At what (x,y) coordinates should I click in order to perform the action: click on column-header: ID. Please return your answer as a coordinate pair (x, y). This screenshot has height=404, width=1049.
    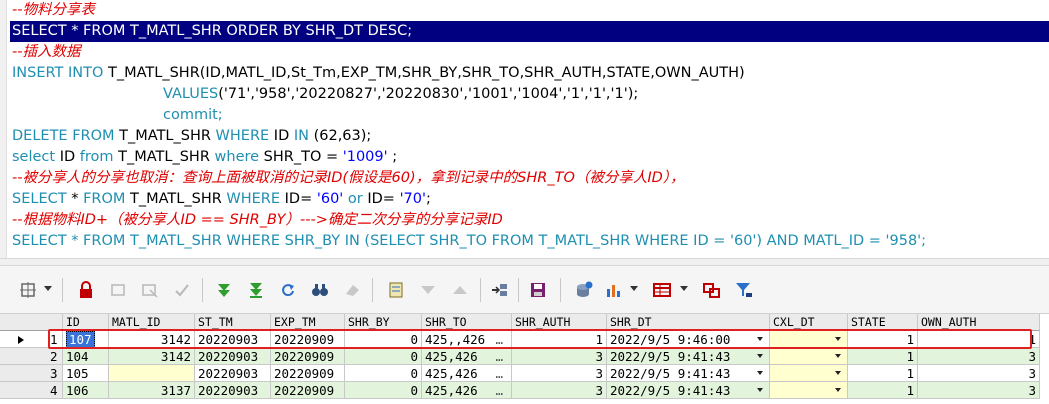
    Looking at the image, I should click on (86, 322).